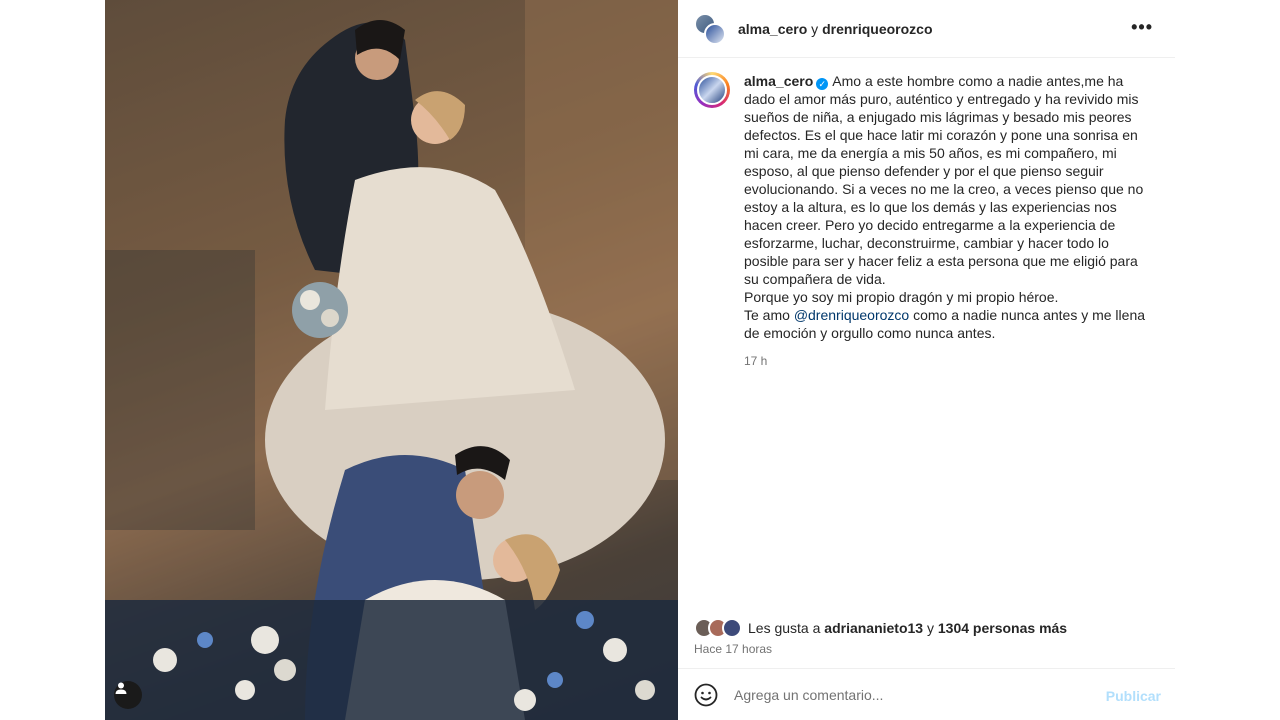 This screenshot has height=720, width=1280. Describe the element at coordinates (719, 628) in the screenshot. I see `liker-avatars` at that location.